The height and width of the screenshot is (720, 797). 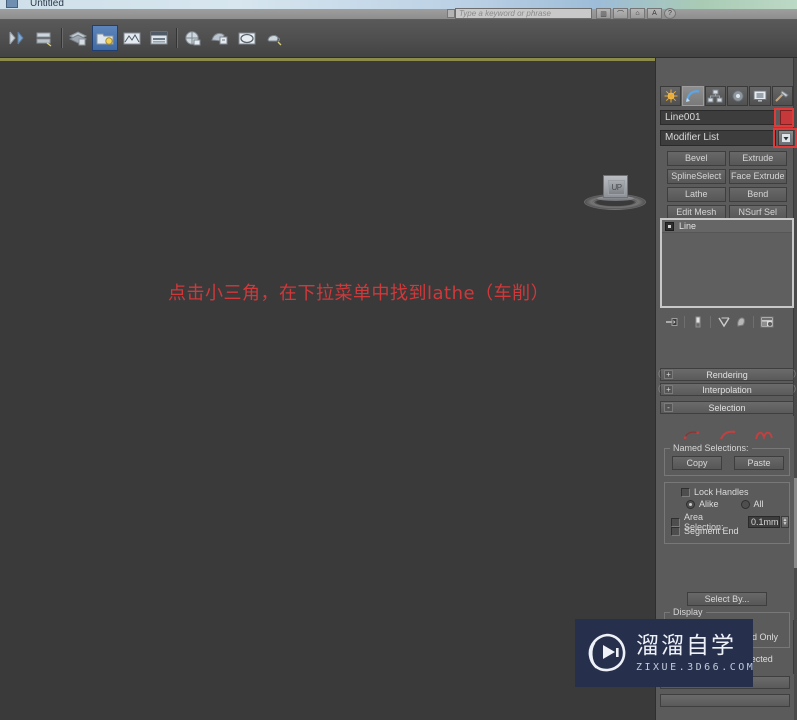 What do you see at coordinates (764, 435) in the screenshot?
I see `spline-icon` at bounding box center [764, 435].